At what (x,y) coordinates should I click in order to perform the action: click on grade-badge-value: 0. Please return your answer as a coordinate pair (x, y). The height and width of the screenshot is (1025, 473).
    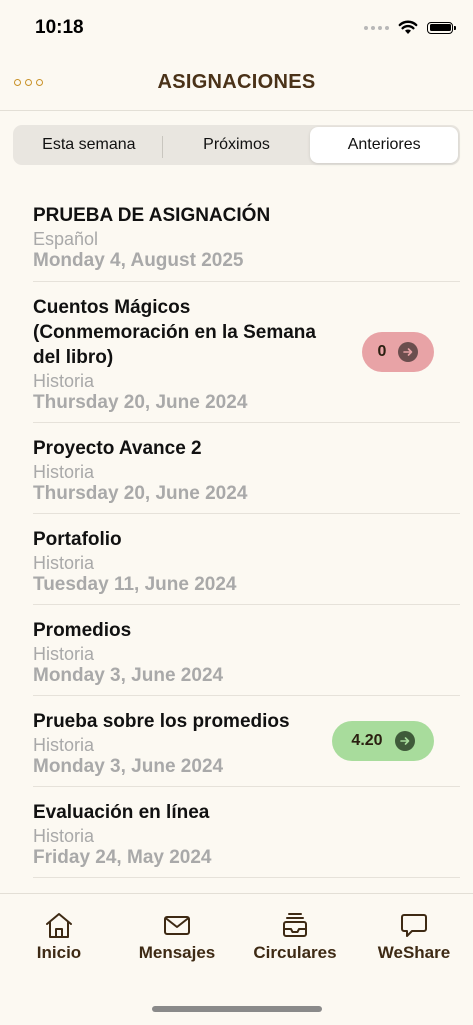
    Looking at the image, I should click on (382, 351).